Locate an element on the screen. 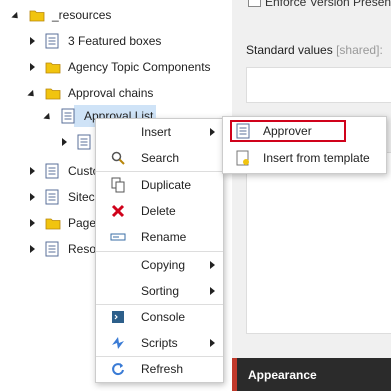 Image resolution: width=391 pixels, height=391 pixels. tree-item-custo: Custo is located at coordinates (63, 171).